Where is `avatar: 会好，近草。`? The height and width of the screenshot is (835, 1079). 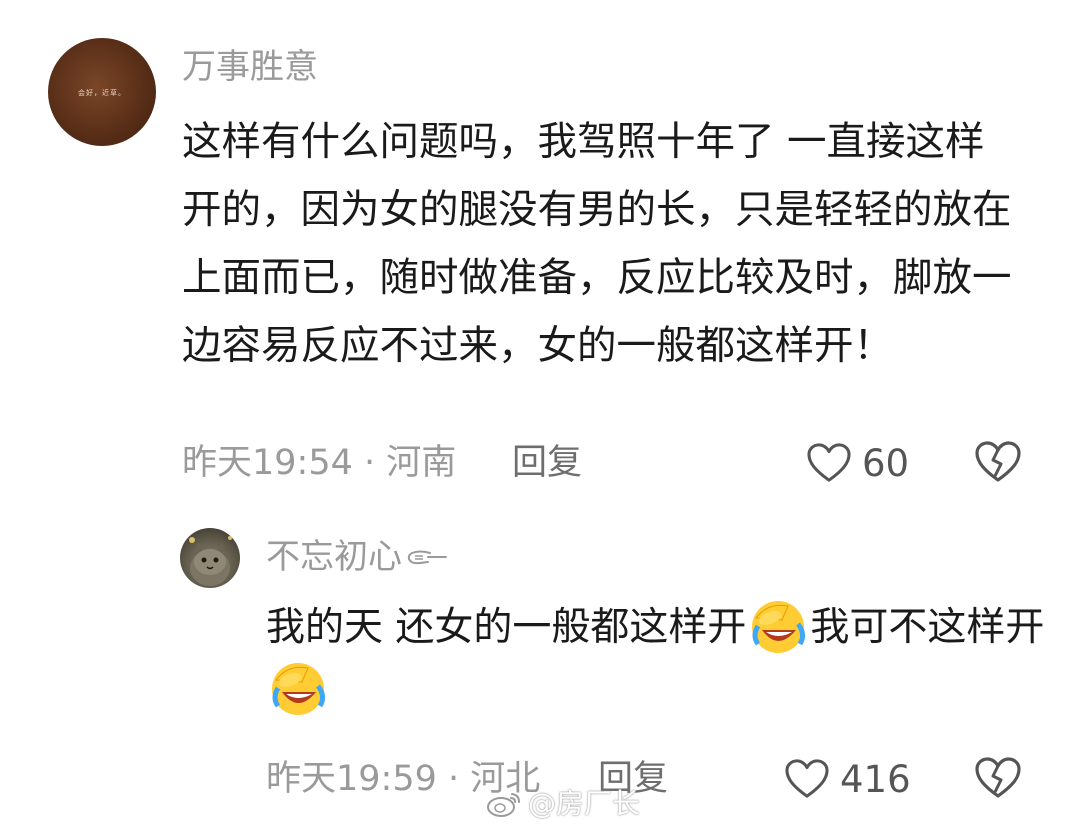 avatar: 会好，近草。 is located at coordinates (102, 92).